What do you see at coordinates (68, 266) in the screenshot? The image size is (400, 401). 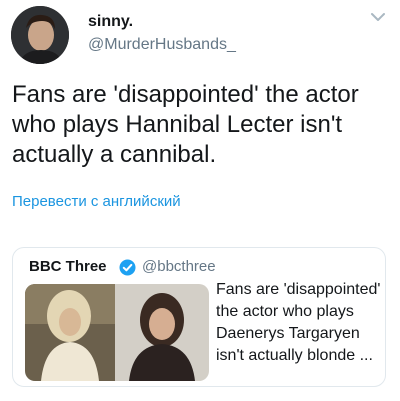 I see `quote-author-name: BBC Three` at bounding box center [68, 266].